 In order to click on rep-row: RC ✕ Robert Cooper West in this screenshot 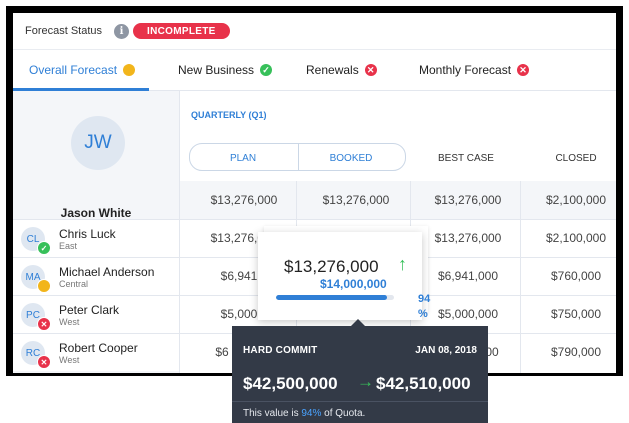, I will do `click(96, 352)`.